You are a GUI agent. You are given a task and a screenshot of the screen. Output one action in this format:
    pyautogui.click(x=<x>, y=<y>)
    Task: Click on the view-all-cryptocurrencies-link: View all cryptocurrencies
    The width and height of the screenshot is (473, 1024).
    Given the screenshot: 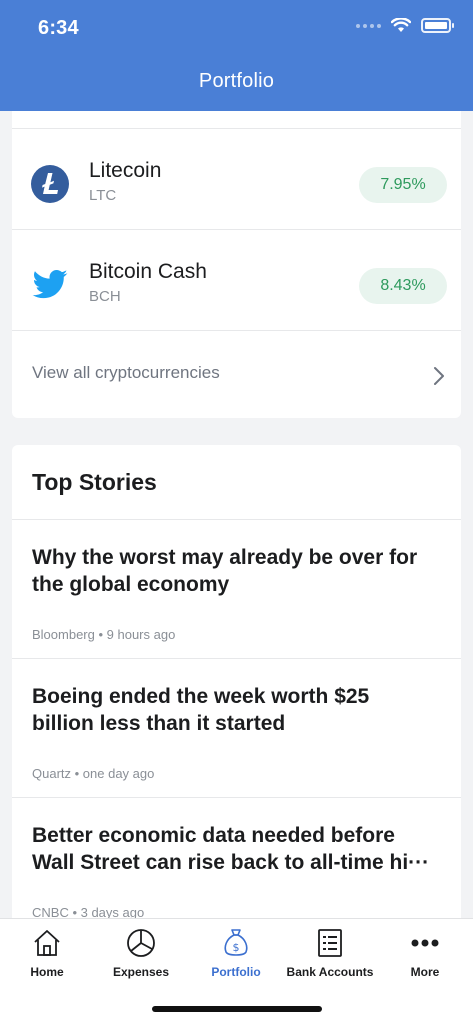 What is the action you would take?
    pyautogui.click(x=126, y=373)
    